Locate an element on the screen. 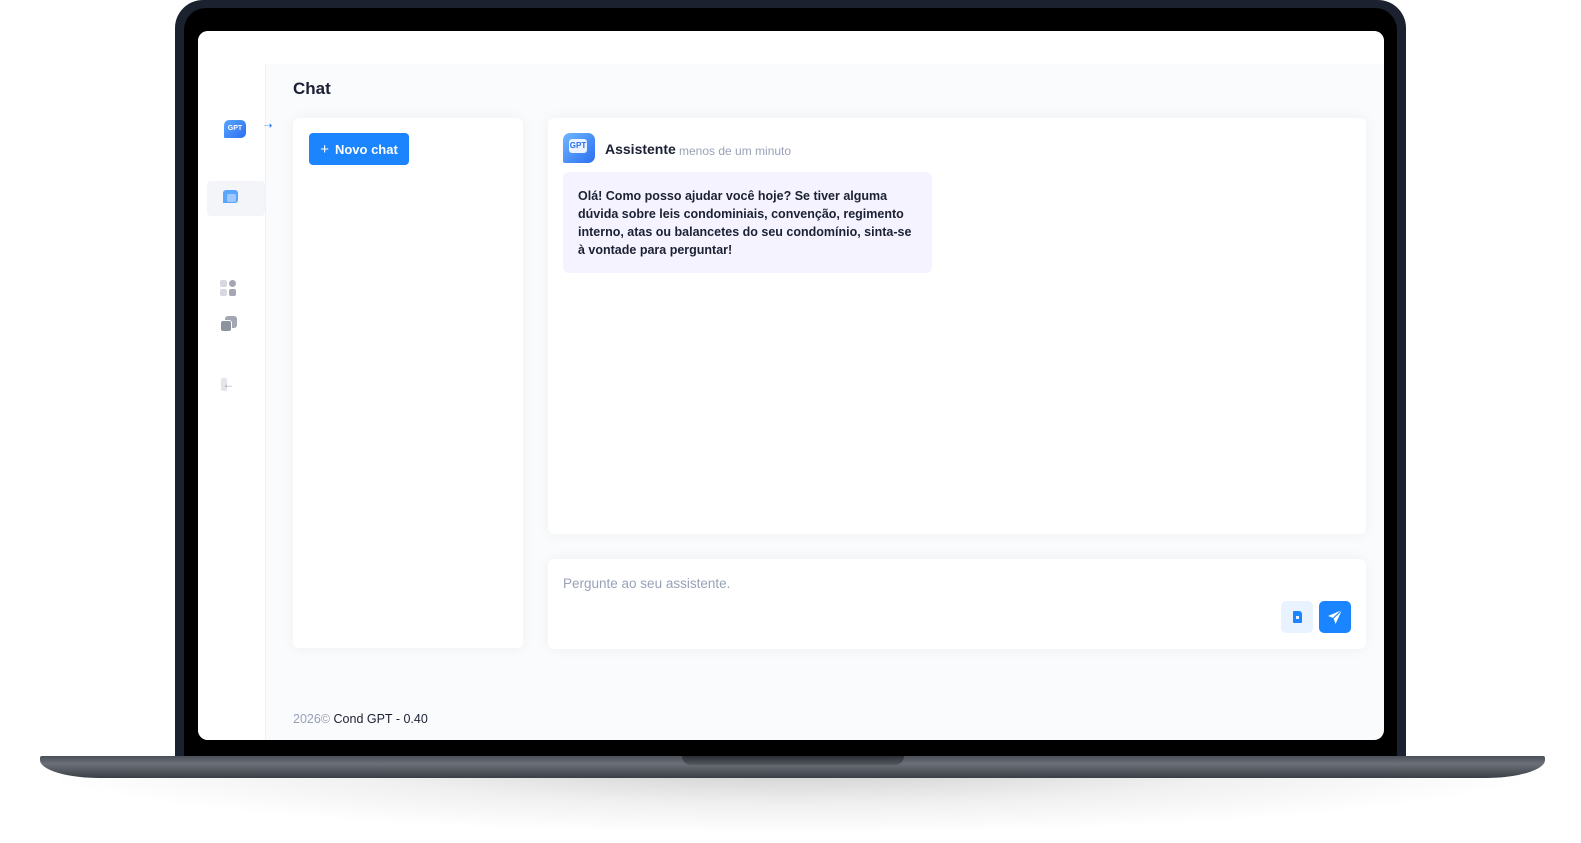 This screenshot has width=1581, height=843. composer-panel is located at coordinates (957, 604).